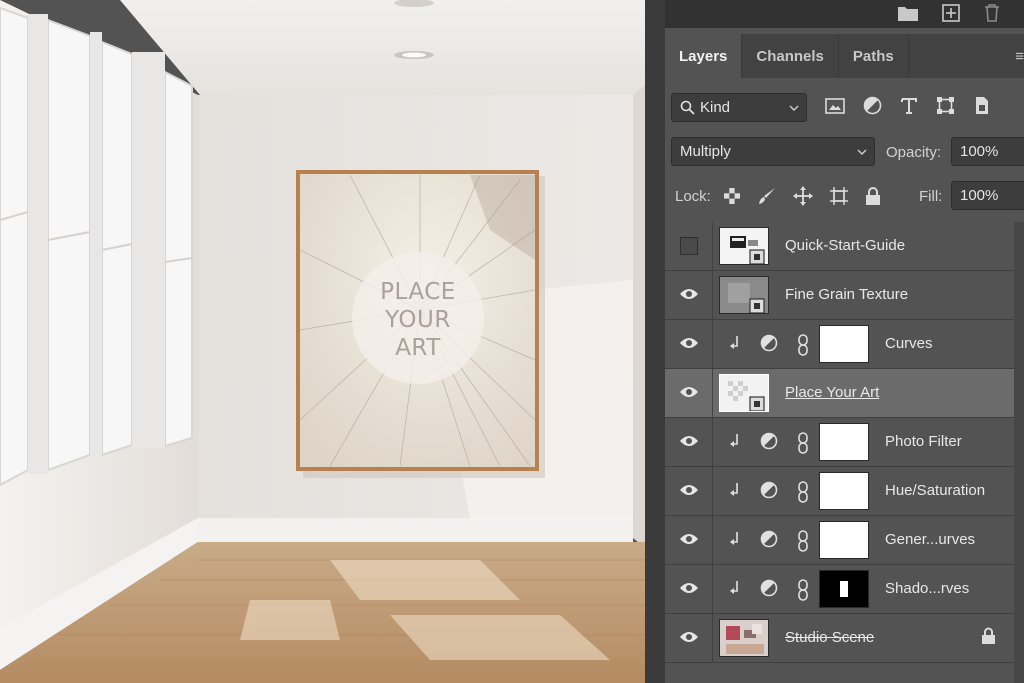  What do you see at coordinates (982, 105) in the screenshot?
I see `smart-object-filter-icon` at bounding box center [982, 105].